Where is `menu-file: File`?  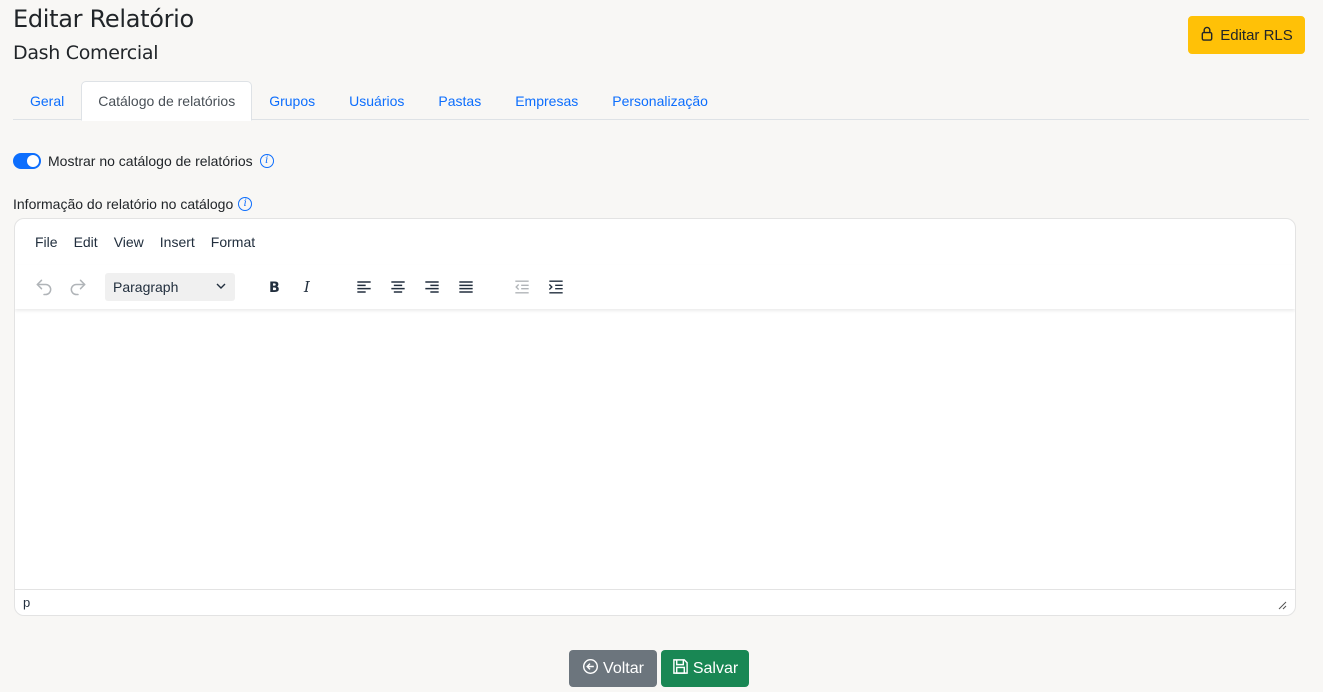 menu-file: File is located at coordinates (46, 242).